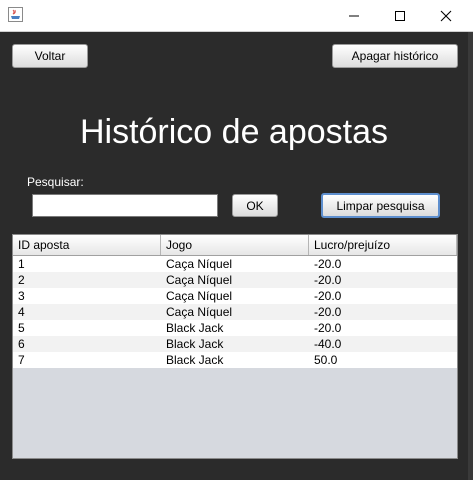  What do you see at coordinates (328, 344) in the screenshot?
I see `cell-profit-loss: -40.0` at bounding box center [328, 344].